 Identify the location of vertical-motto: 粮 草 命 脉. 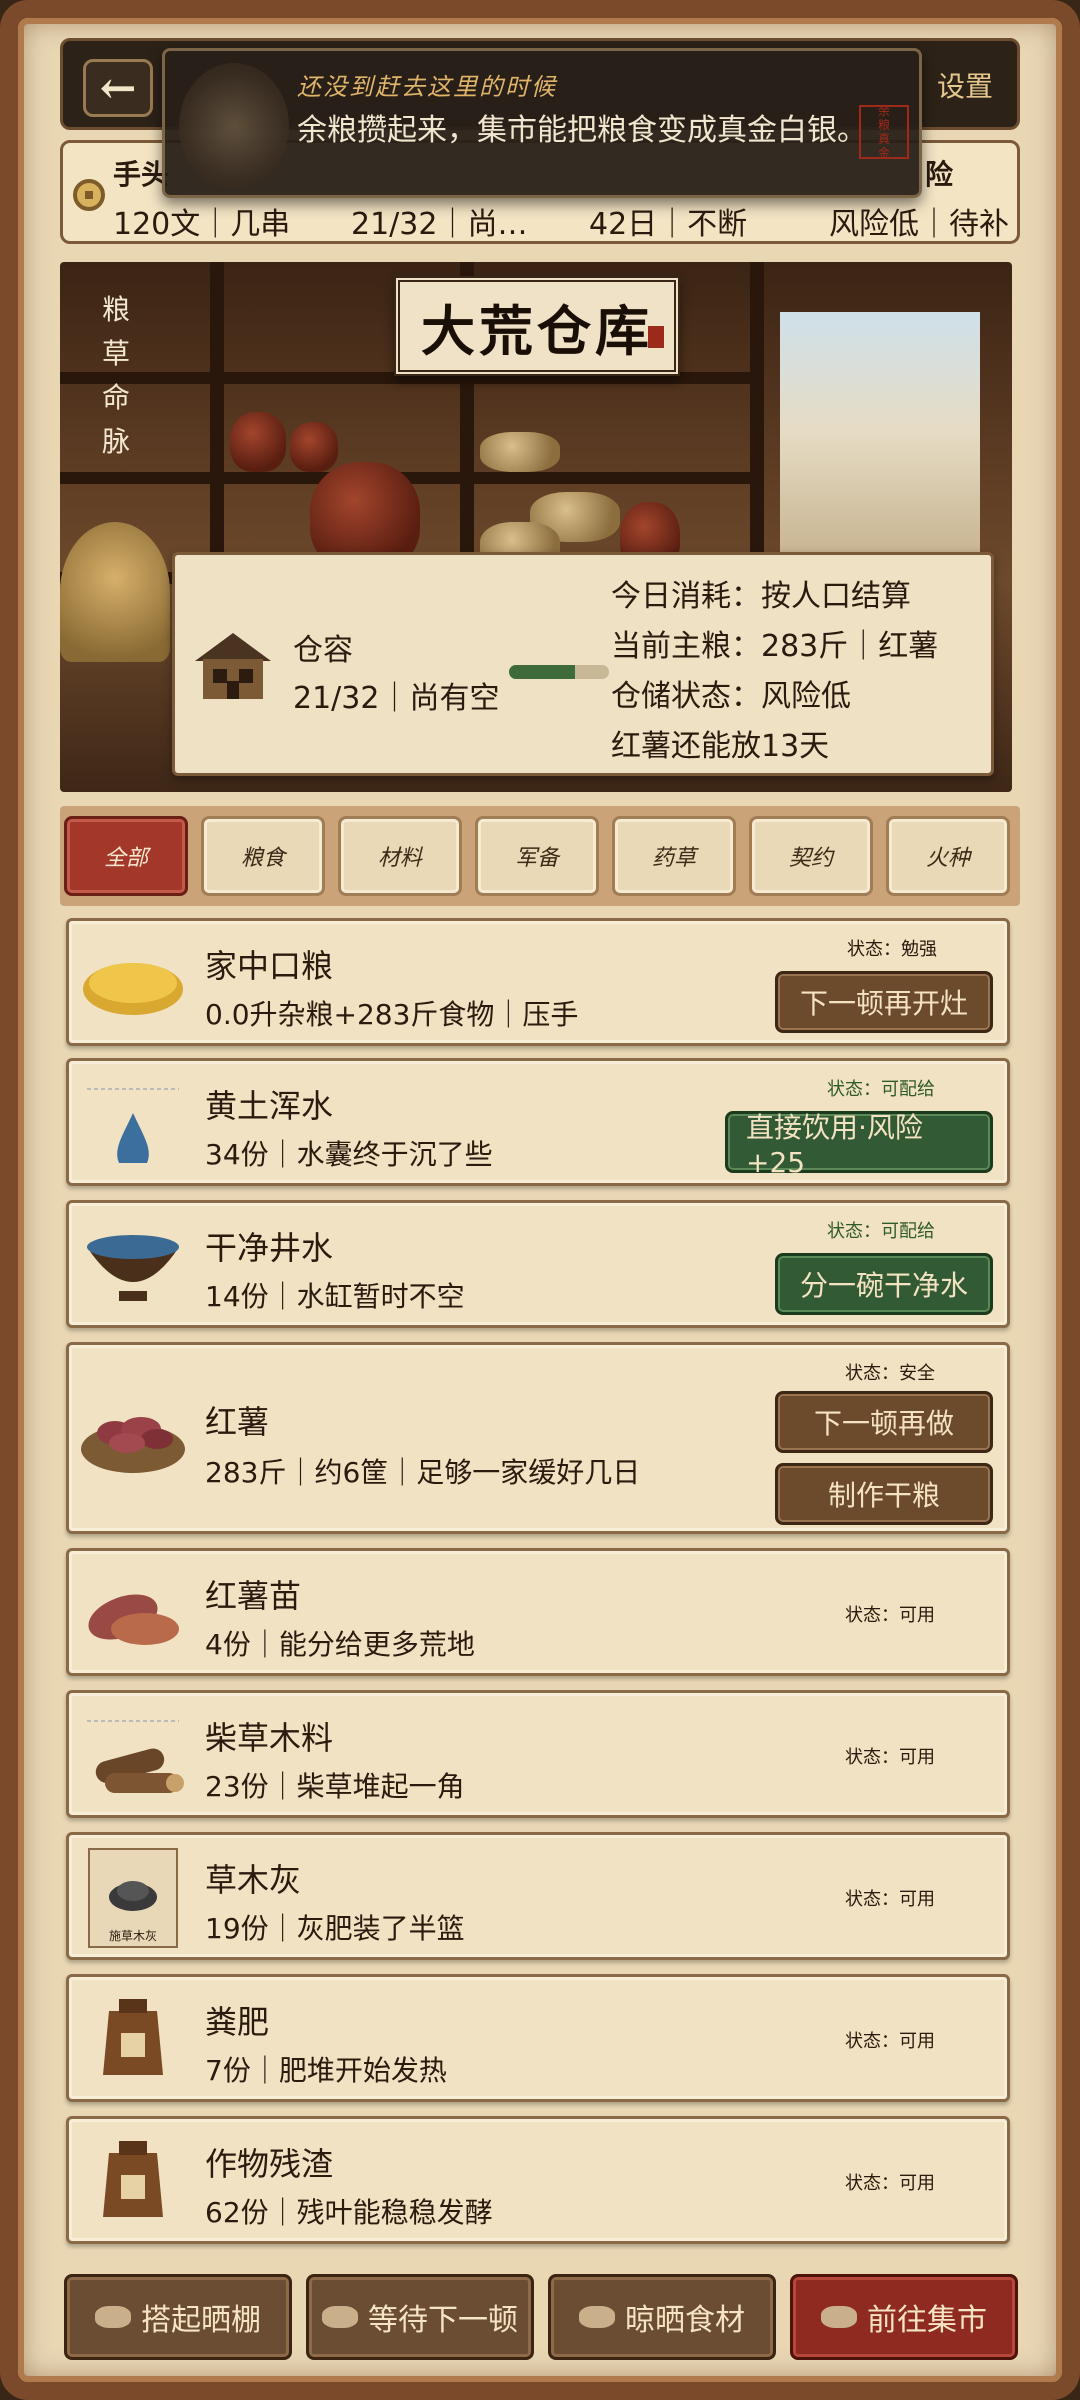
(116, 376).